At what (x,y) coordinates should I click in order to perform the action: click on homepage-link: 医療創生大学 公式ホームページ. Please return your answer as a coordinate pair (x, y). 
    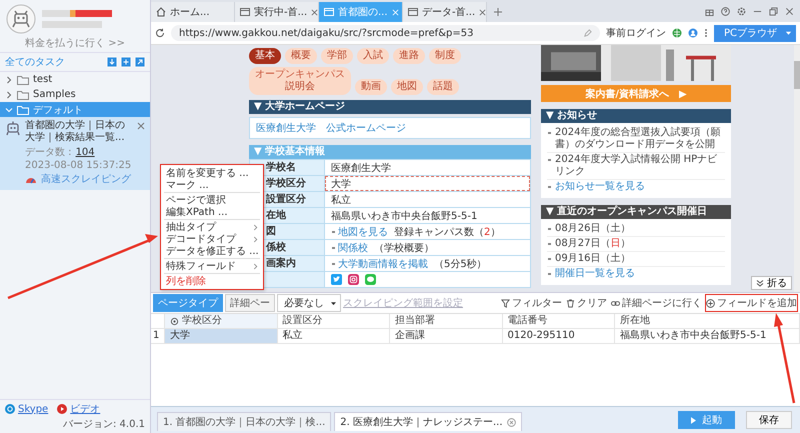
    Looking at the image, I should click on (331, 128).